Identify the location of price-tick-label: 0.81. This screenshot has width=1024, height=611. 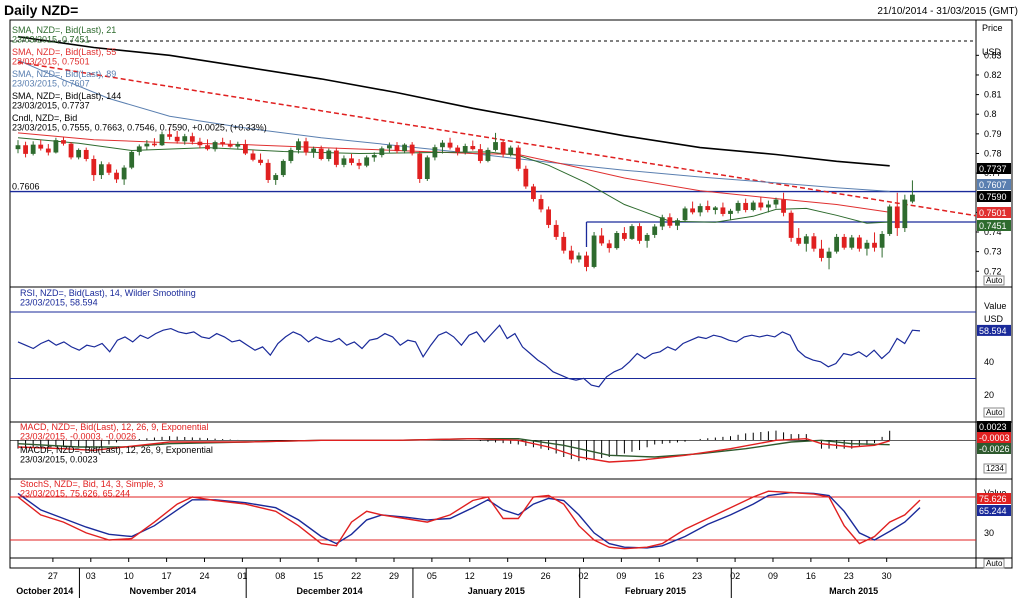
(993, 95).